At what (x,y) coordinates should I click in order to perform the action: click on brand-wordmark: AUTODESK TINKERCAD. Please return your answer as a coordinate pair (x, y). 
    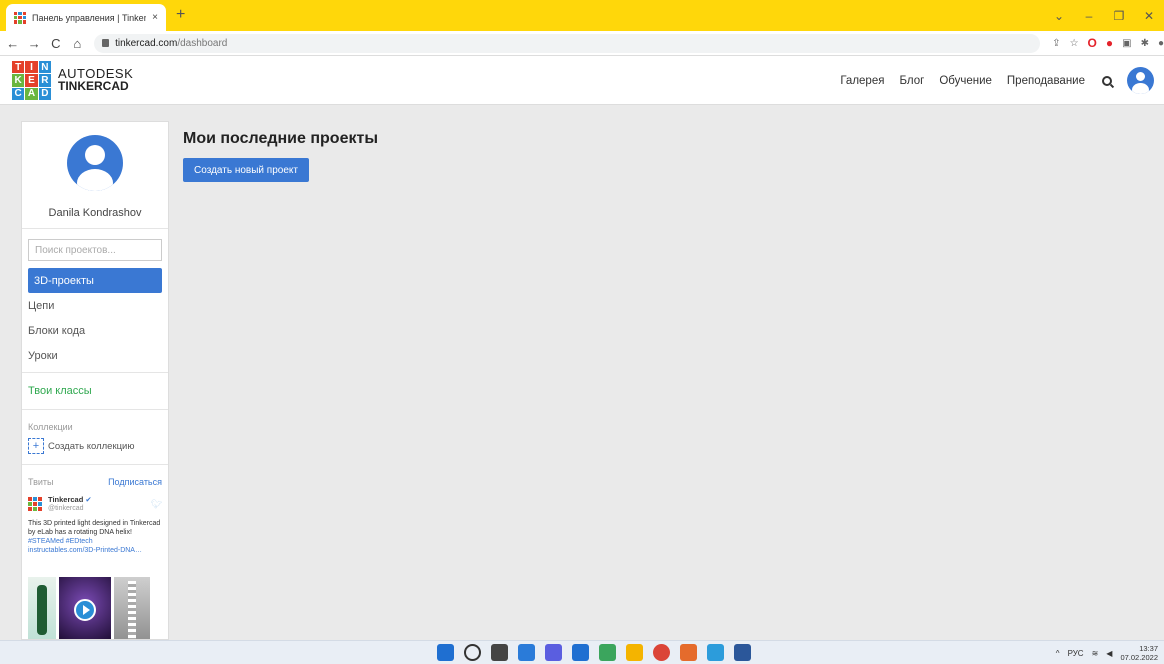
    Looking at the image, I should click on (95, 80).